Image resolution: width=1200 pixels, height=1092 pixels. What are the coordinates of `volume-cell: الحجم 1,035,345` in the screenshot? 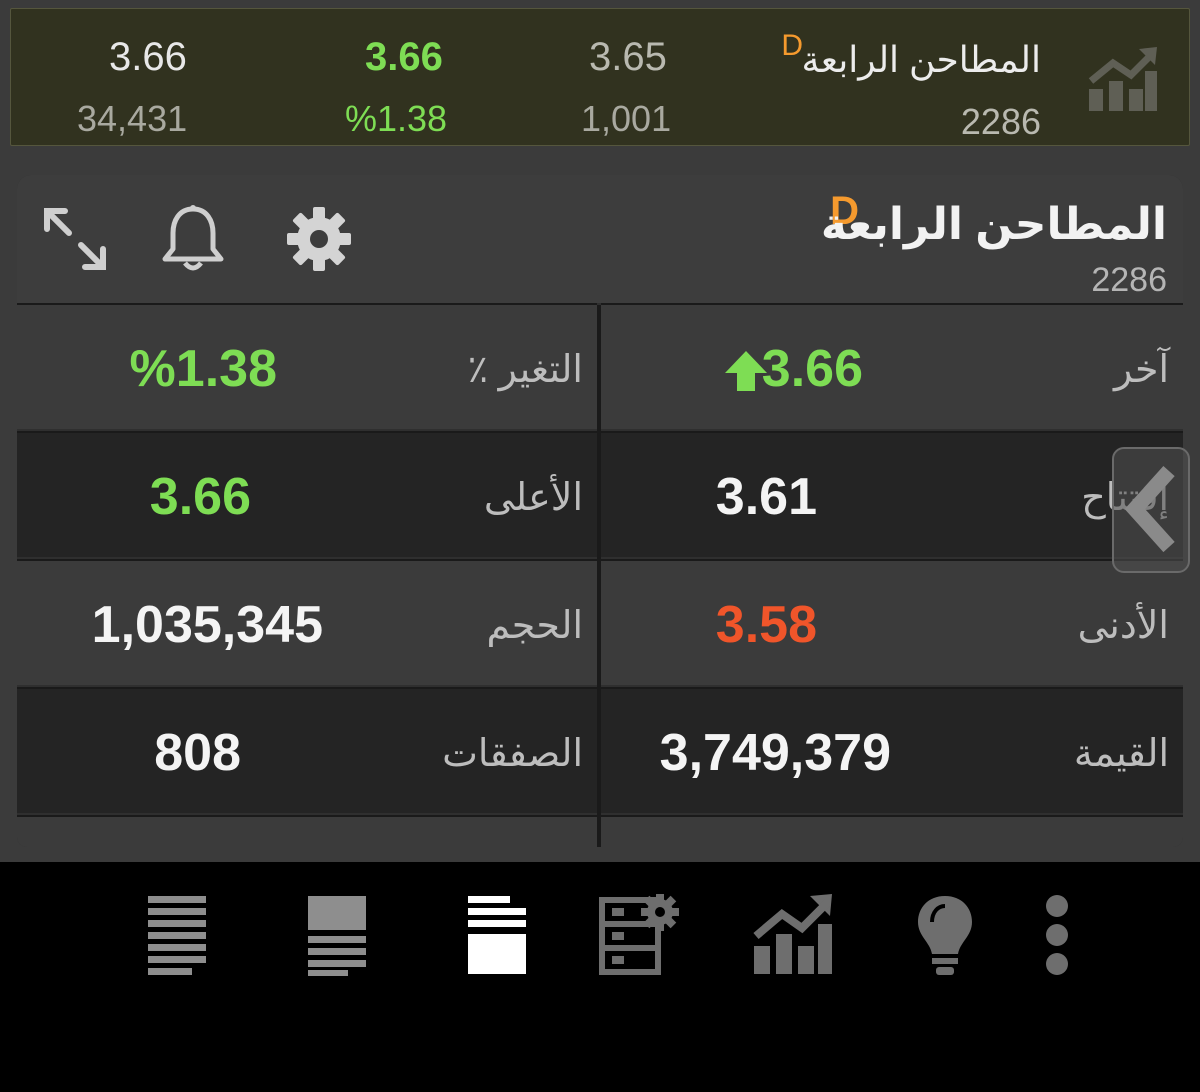 It's located at (307, 622).